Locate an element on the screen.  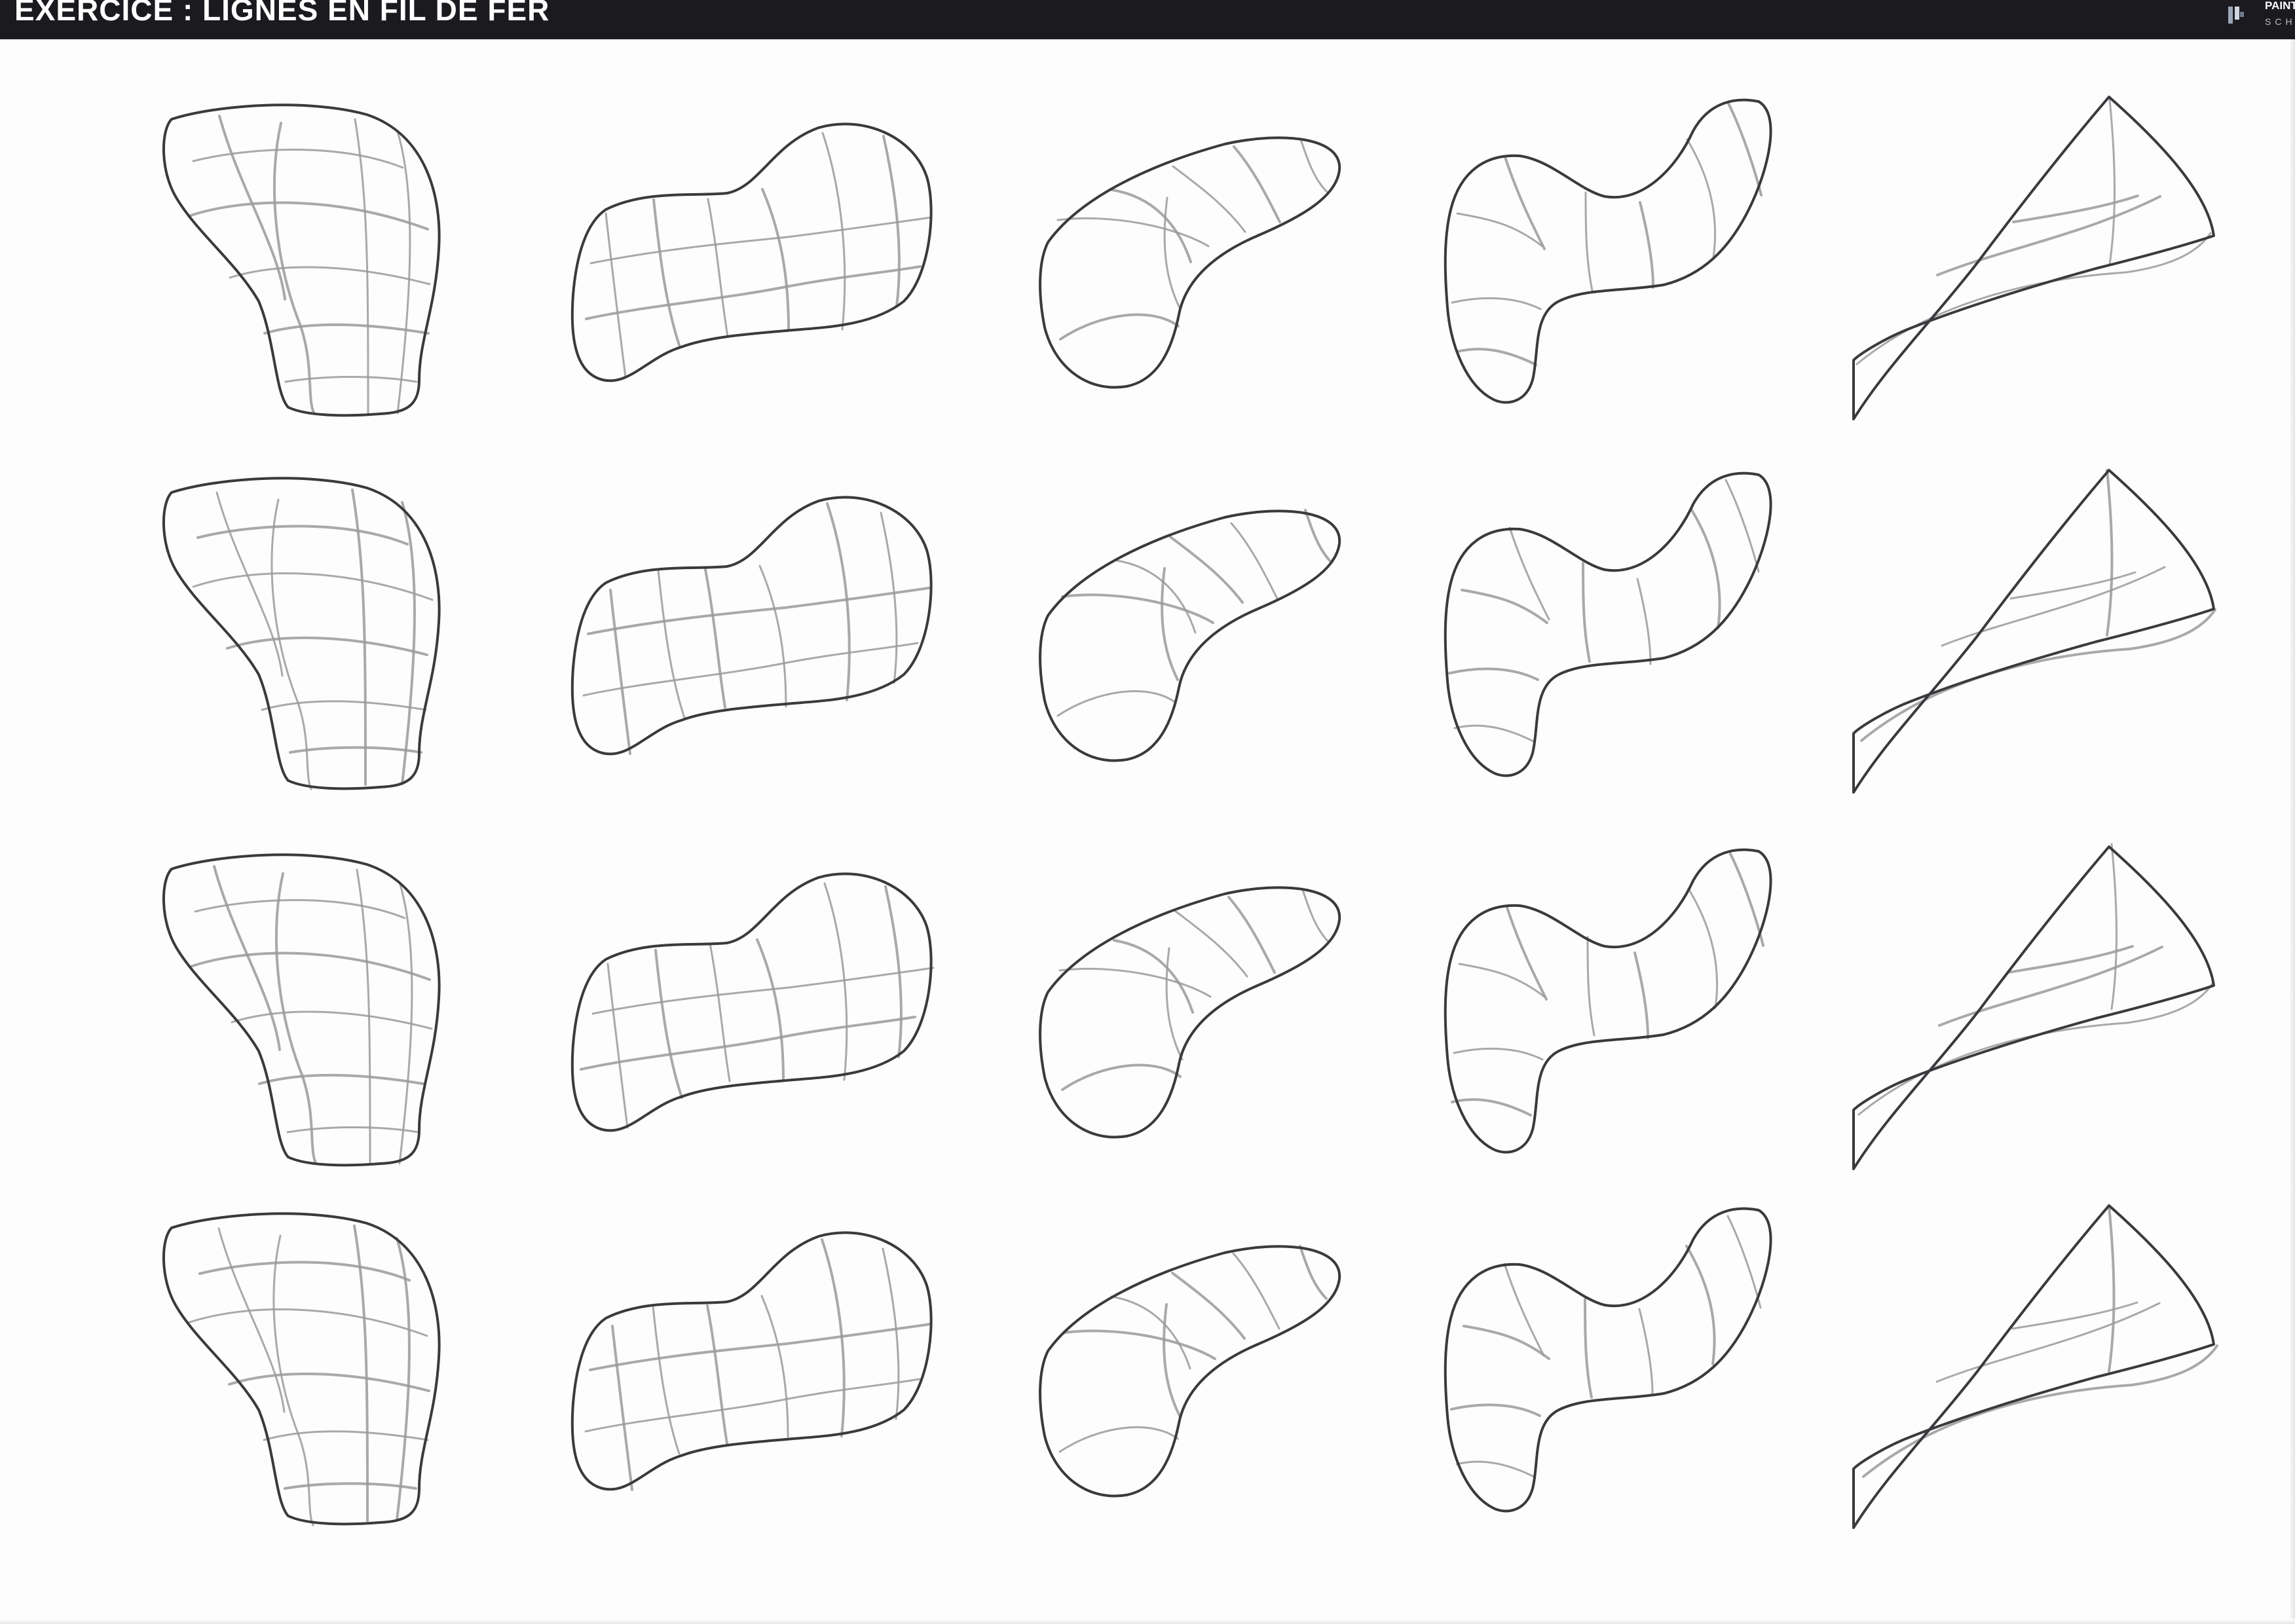
logo-text: PAINT is located at coordinates (2280, 6).